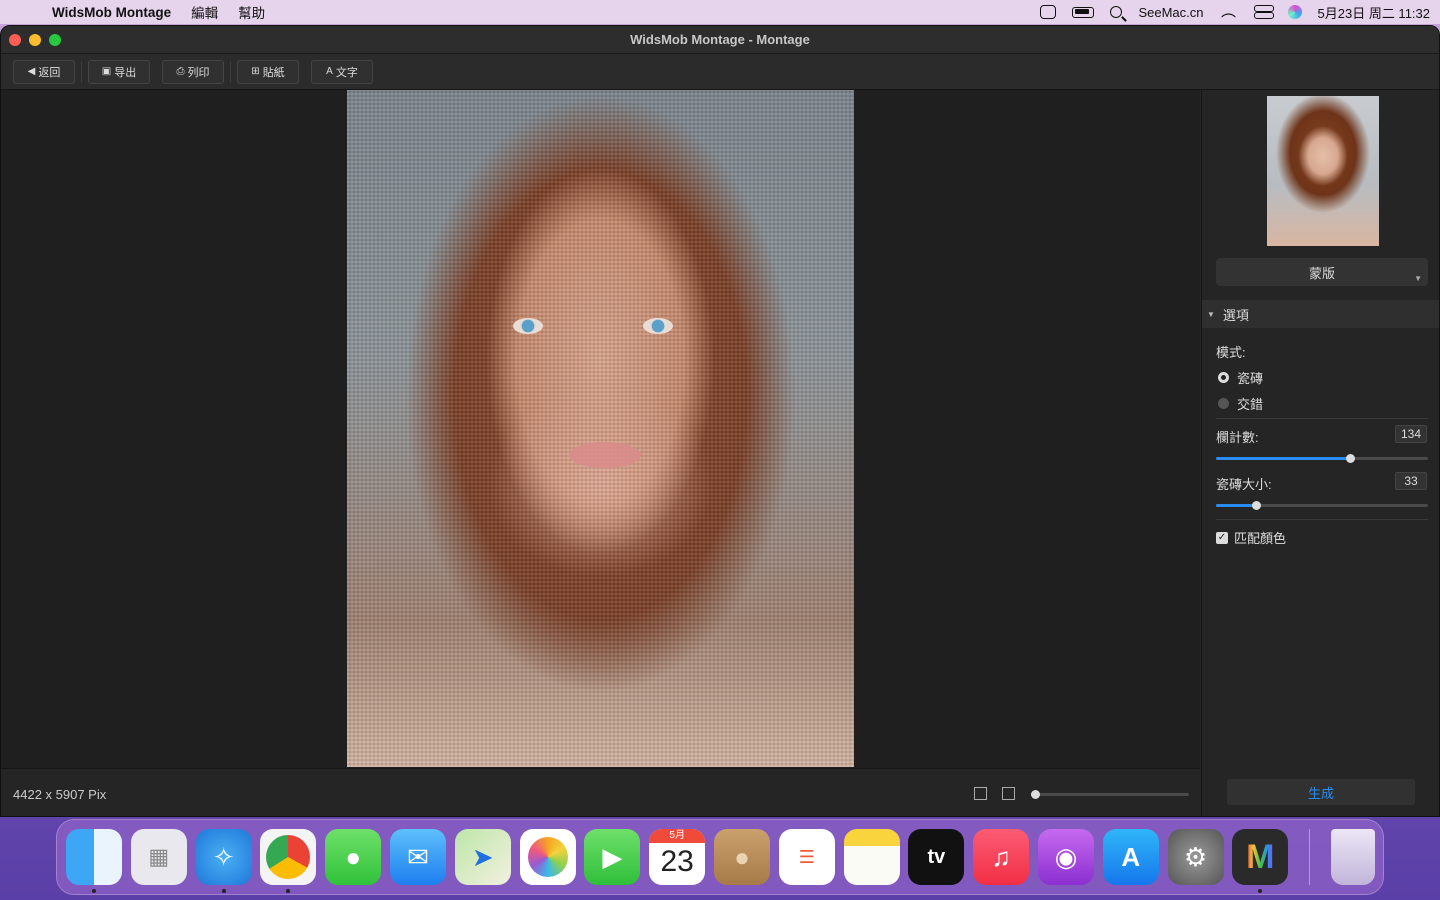  I want to click on app-store-icon: A, so click(1130, 857).